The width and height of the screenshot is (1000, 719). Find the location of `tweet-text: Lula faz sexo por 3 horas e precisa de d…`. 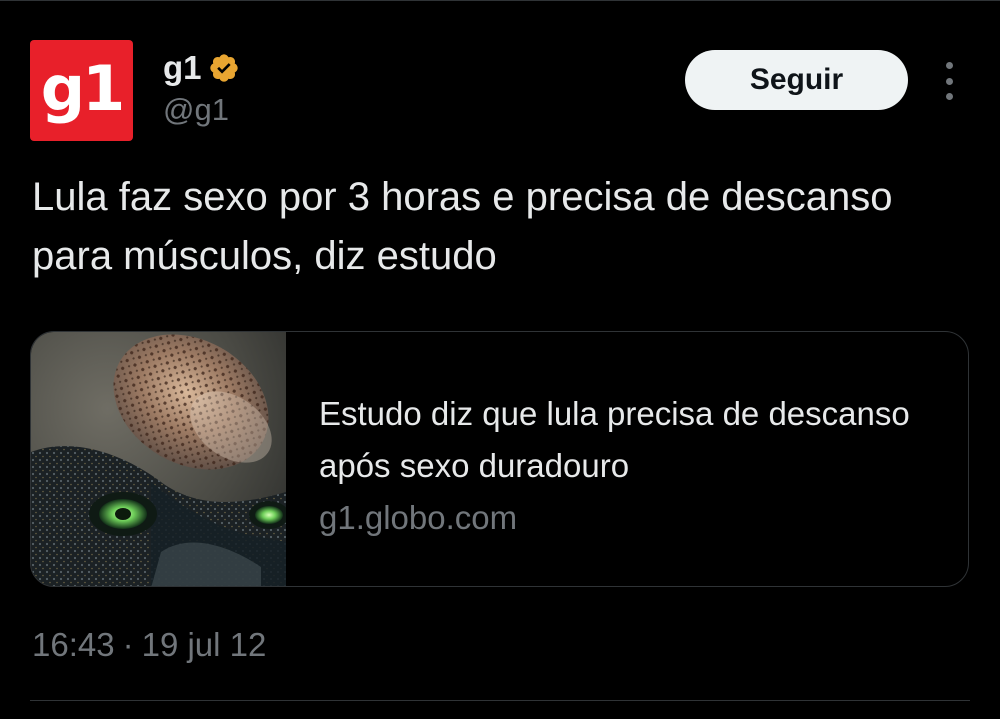

tweet-text: Lula faz sexo por 3 horas e precisa de d… is located at coordinates (462, 226).